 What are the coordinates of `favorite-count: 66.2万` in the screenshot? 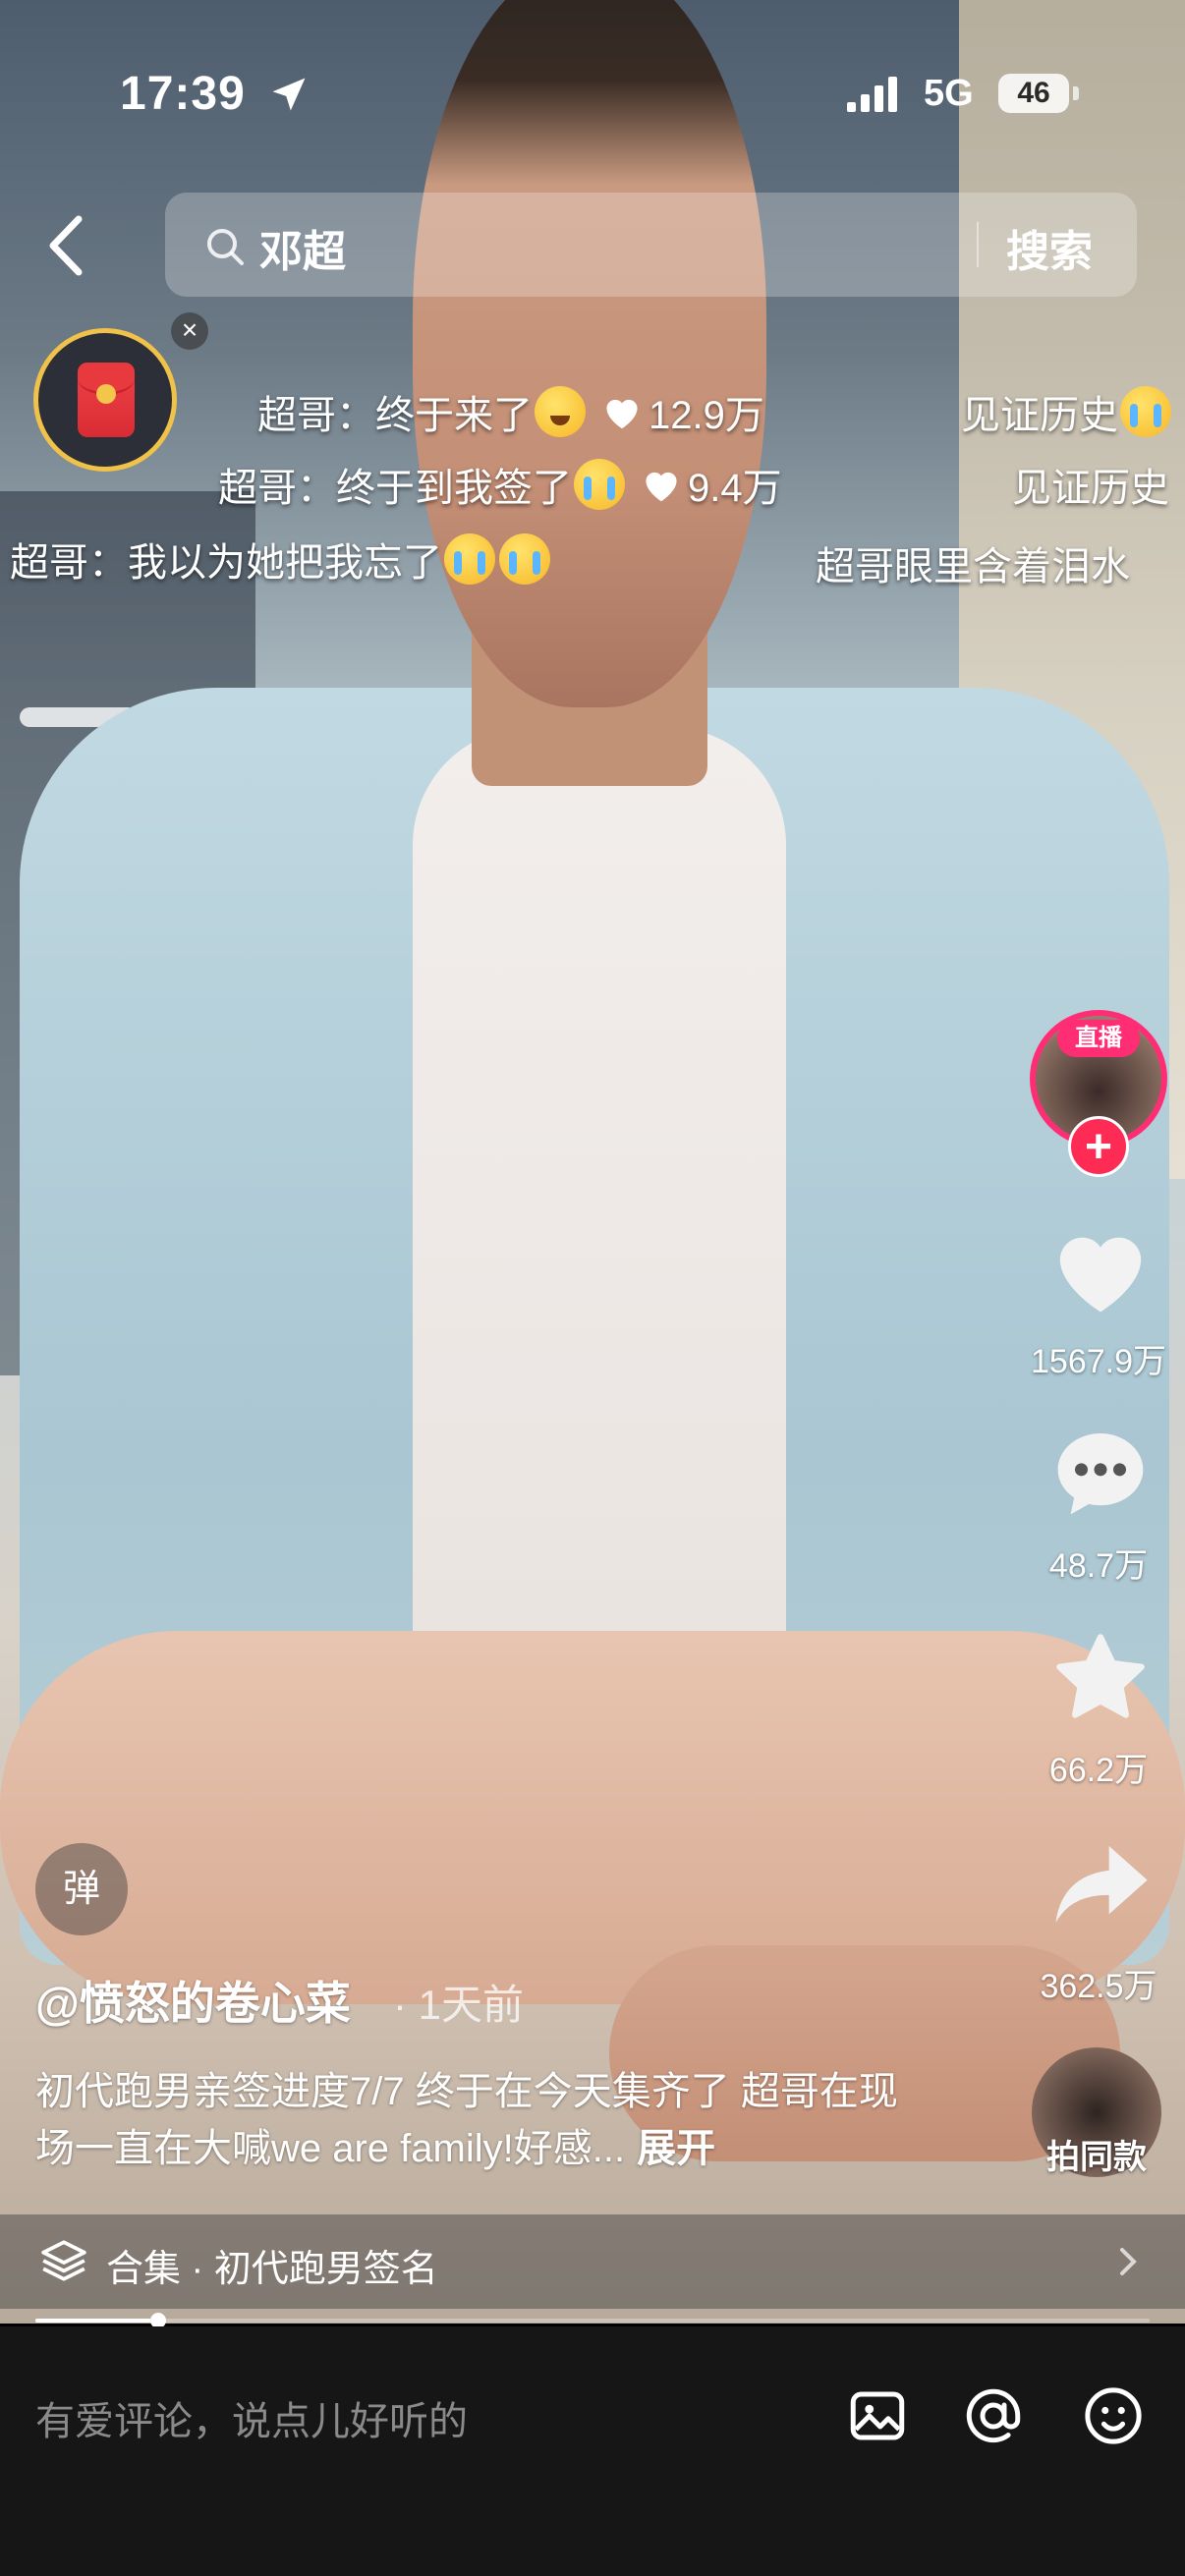 It's located at (1099, 1770).